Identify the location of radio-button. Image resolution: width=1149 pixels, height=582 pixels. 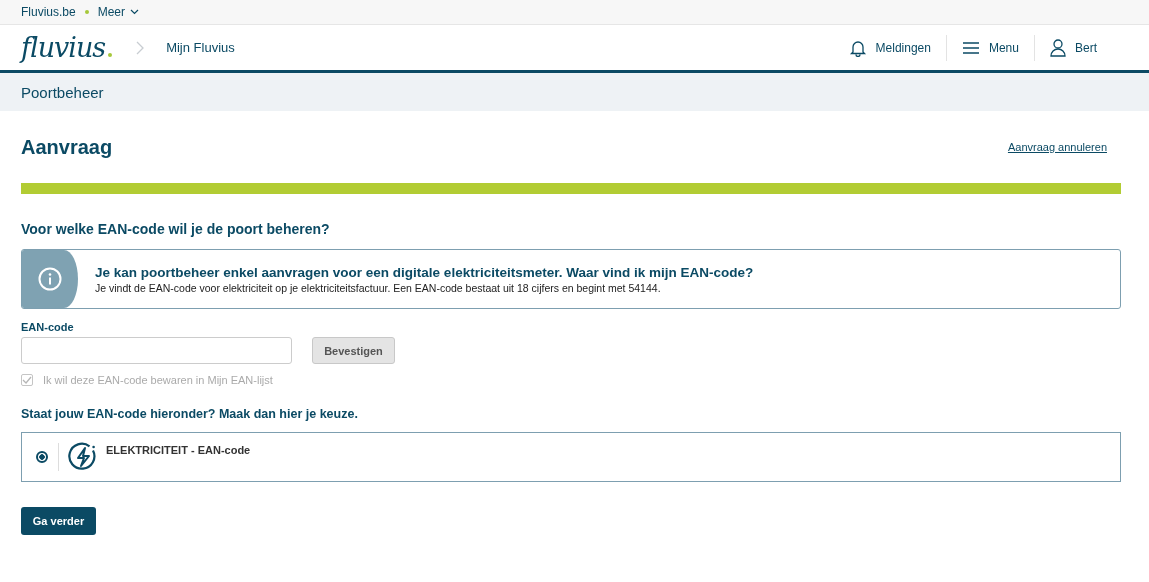
(42, 457).